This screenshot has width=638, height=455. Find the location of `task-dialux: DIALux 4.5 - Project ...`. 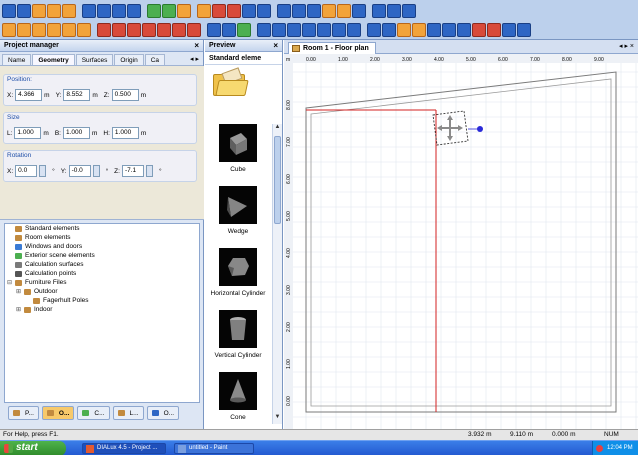

task-dialux: DIALux 4.5 - Project ... is located at coordinates (124, 448).